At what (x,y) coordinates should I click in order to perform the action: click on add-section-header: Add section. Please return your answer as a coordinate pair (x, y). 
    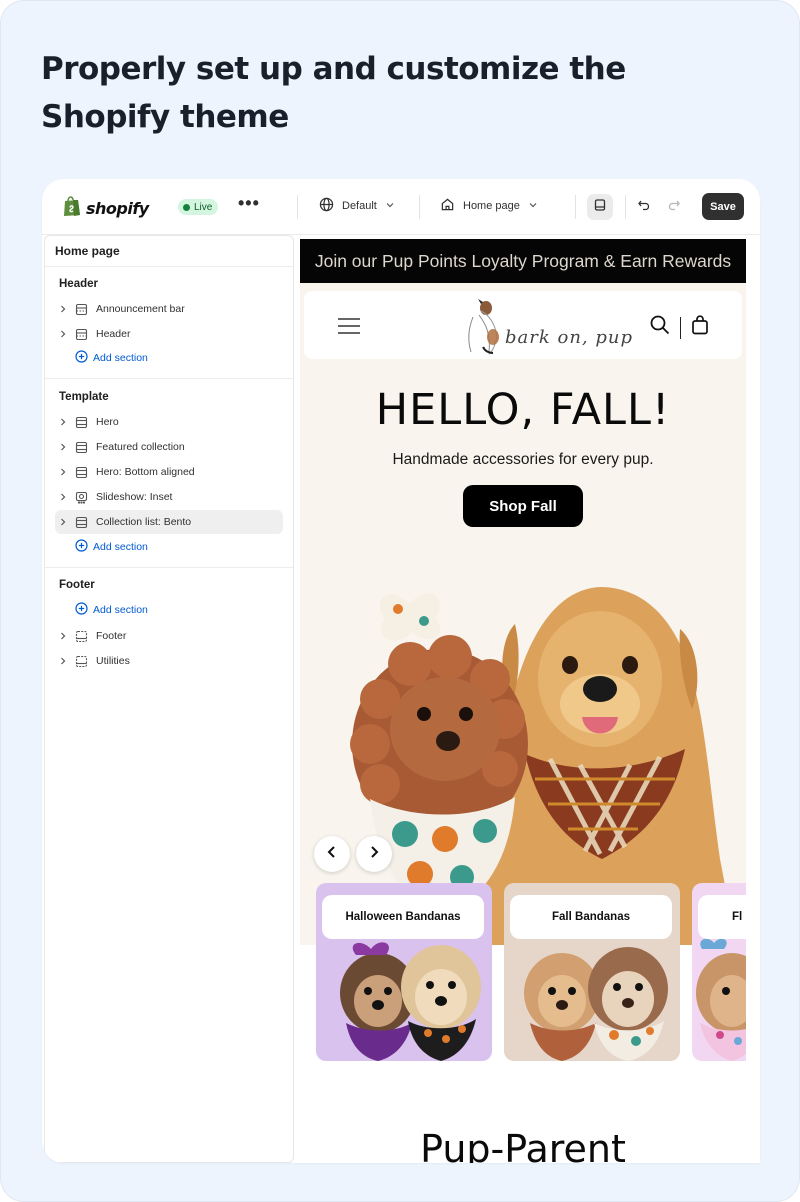
    Looking at the image, I should click on (111, 358).